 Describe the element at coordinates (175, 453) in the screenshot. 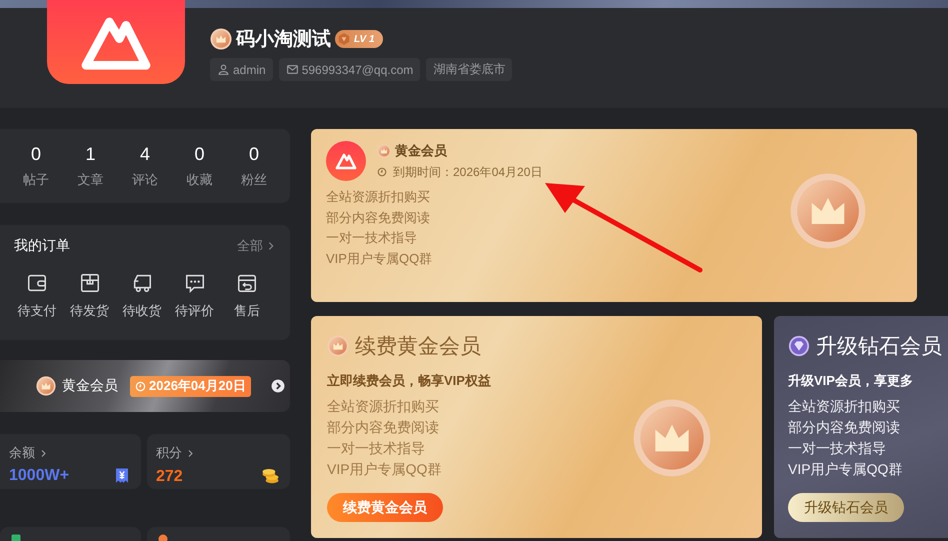

I see `wallet-label: 积分` at that location.